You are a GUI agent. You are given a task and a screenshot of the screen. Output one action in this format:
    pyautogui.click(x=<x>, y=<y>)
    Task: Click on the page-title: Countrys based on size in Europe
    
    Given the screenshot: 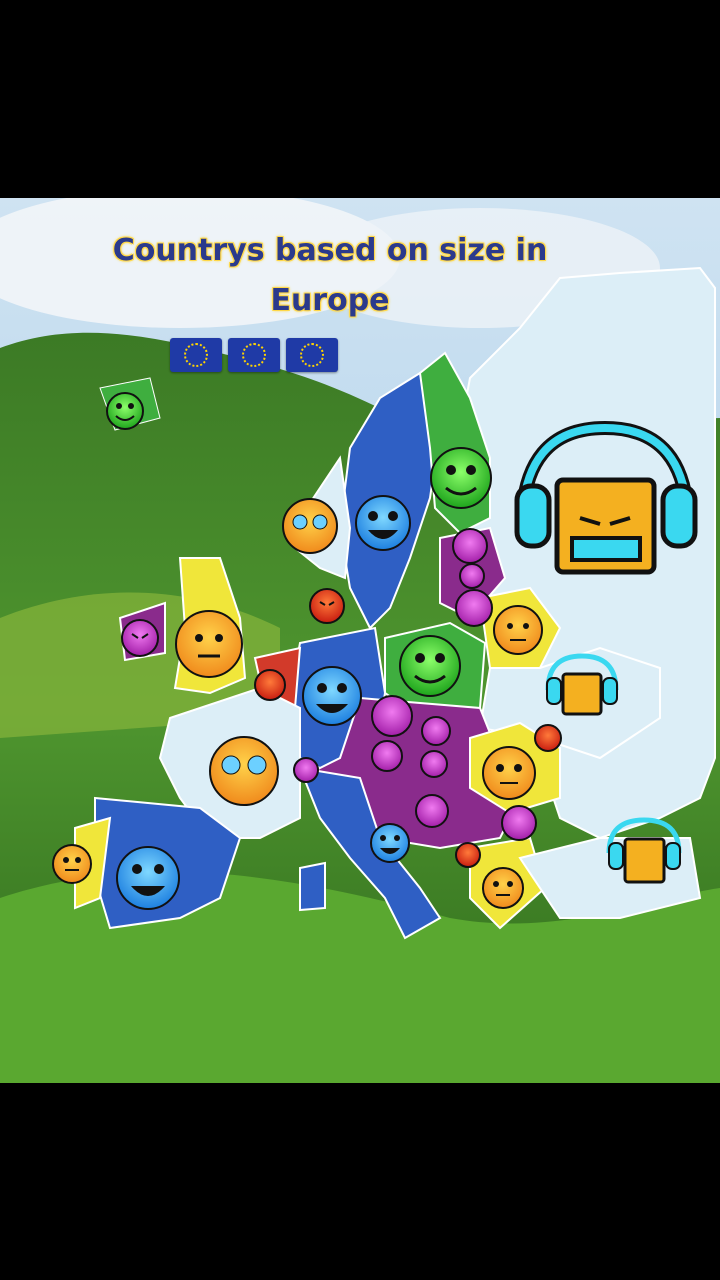 What is the action you would take?
    pyautogui.click(x=330, y=275)
    